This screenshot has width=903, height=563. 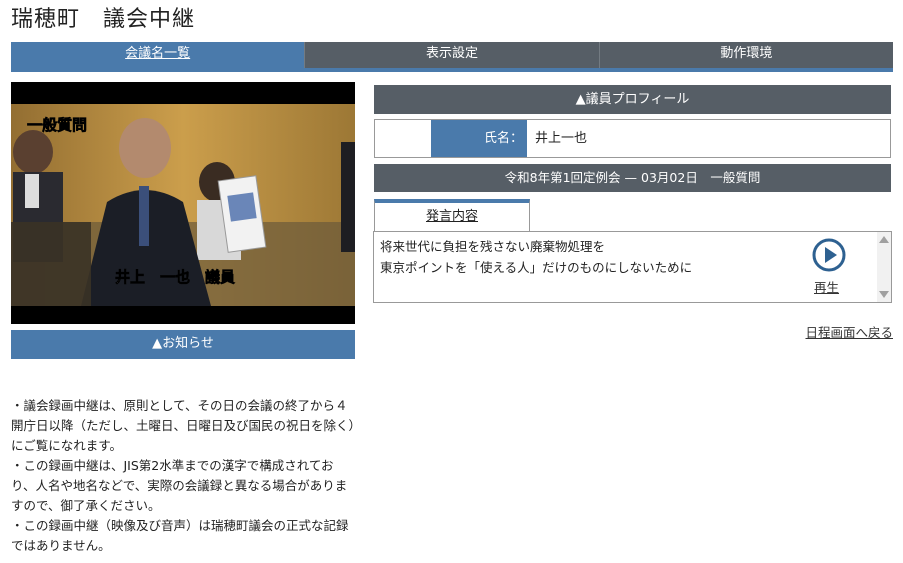 I want to click on play-button: 再生, so click(x=826, y=286).